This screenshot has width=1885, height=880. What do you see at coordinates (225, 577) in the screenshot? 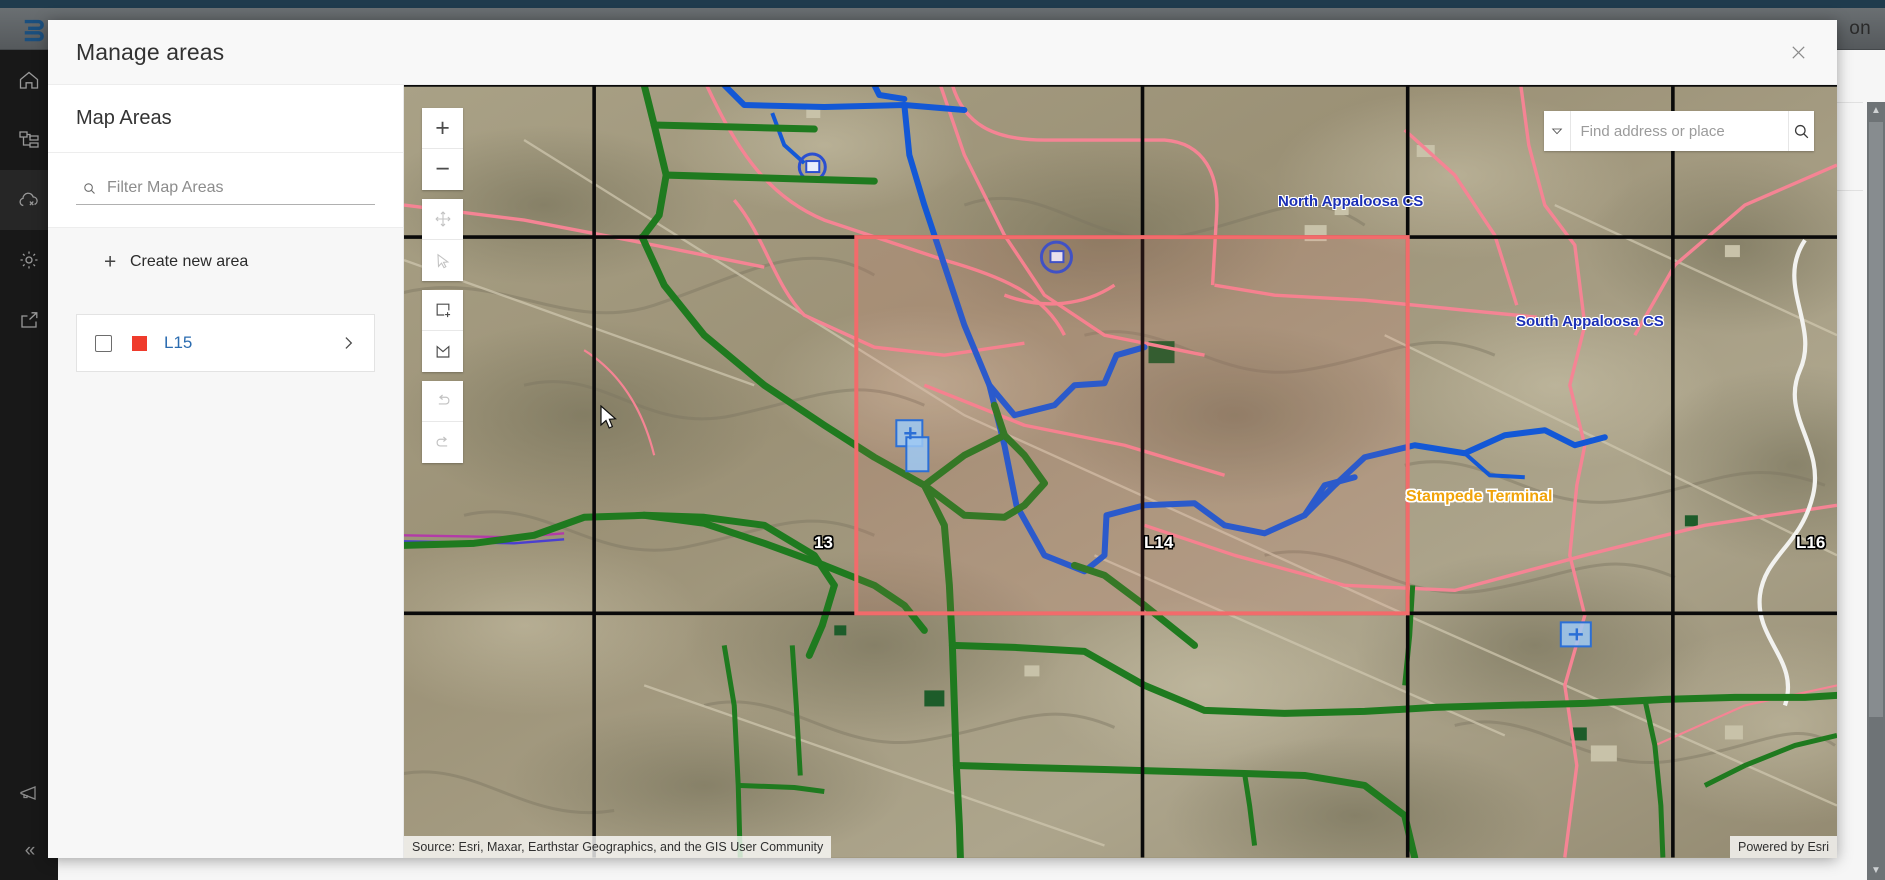
I see `map-areas-list: L15` at bounding box center [225, 577].